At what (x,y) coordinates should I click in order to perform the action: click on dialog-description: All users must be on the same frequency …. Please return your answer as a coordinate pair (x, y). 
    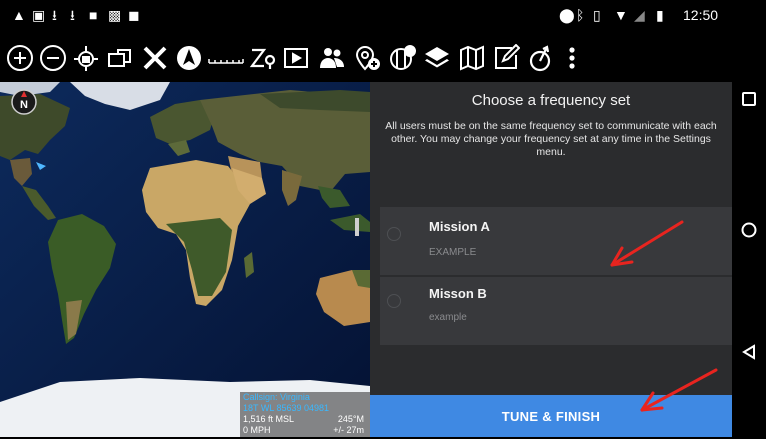
    Looking at the image, I should click on (551, 139).